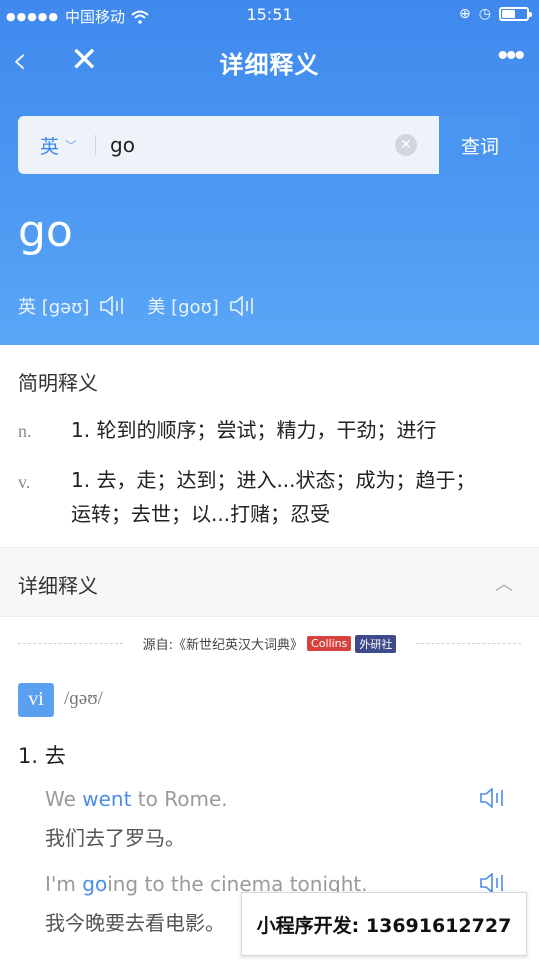 The width and height of the screenshot is (539, 960). I want to click on pos-badge: vi, so click(36, 700).